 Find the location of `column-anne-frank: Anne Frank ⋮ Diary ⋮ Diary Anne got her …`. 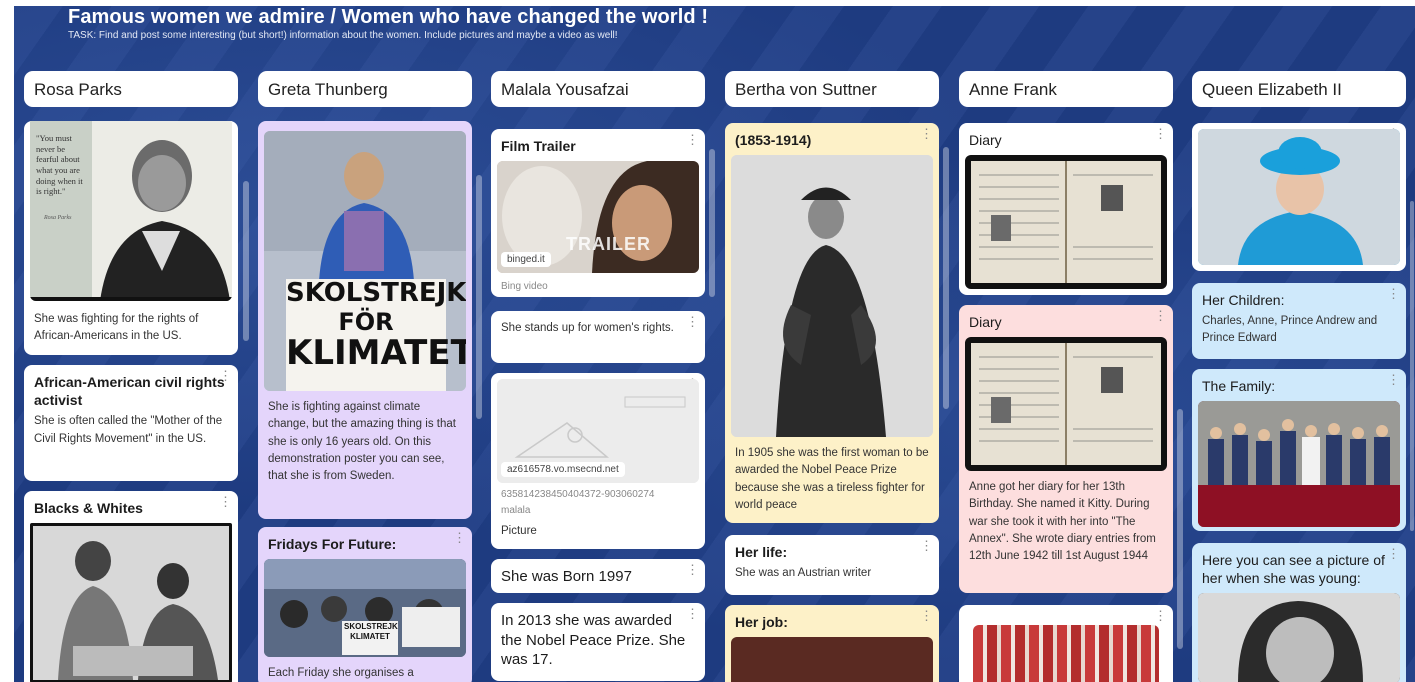

column-anne-frank: Anne Frank ⋮ Diary ⋮ Diary Anne got her … is located at coordinates (1071, 376).